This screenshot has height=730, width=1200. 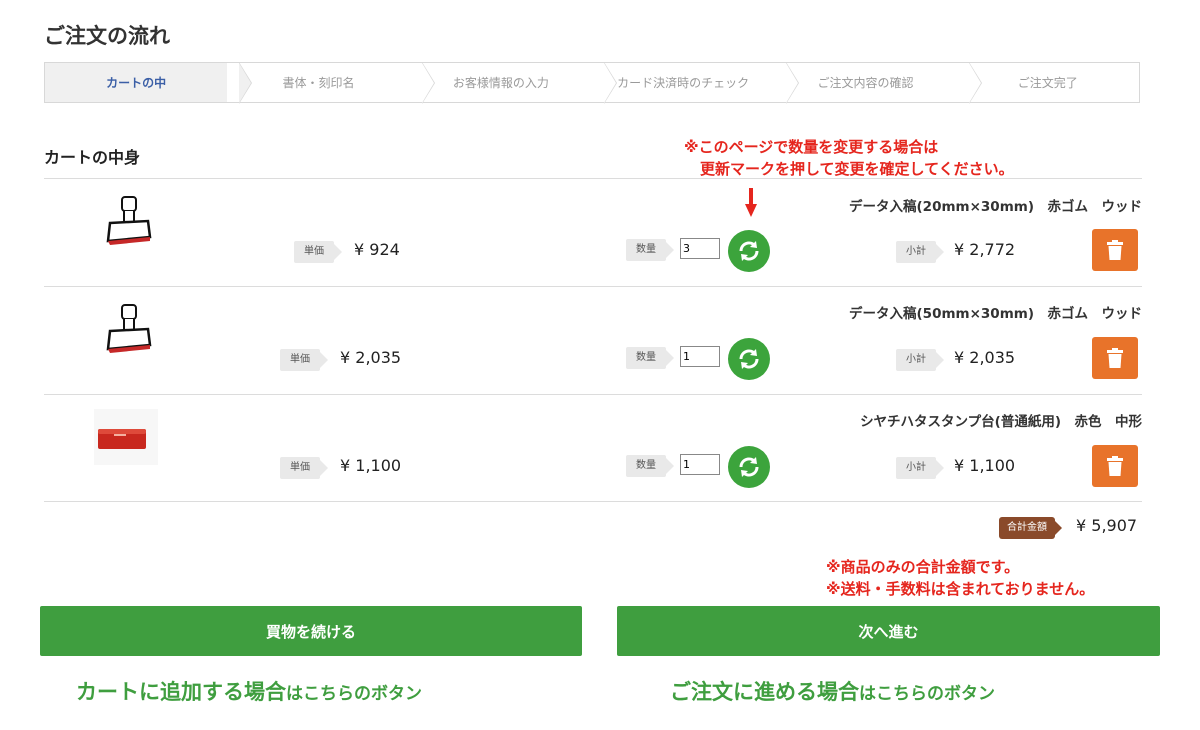 What do you see at coordinates (311, 631) in the screenshot?
I see `continue-shopping-button: 買物を続ける` at bounding box center [311, 631].